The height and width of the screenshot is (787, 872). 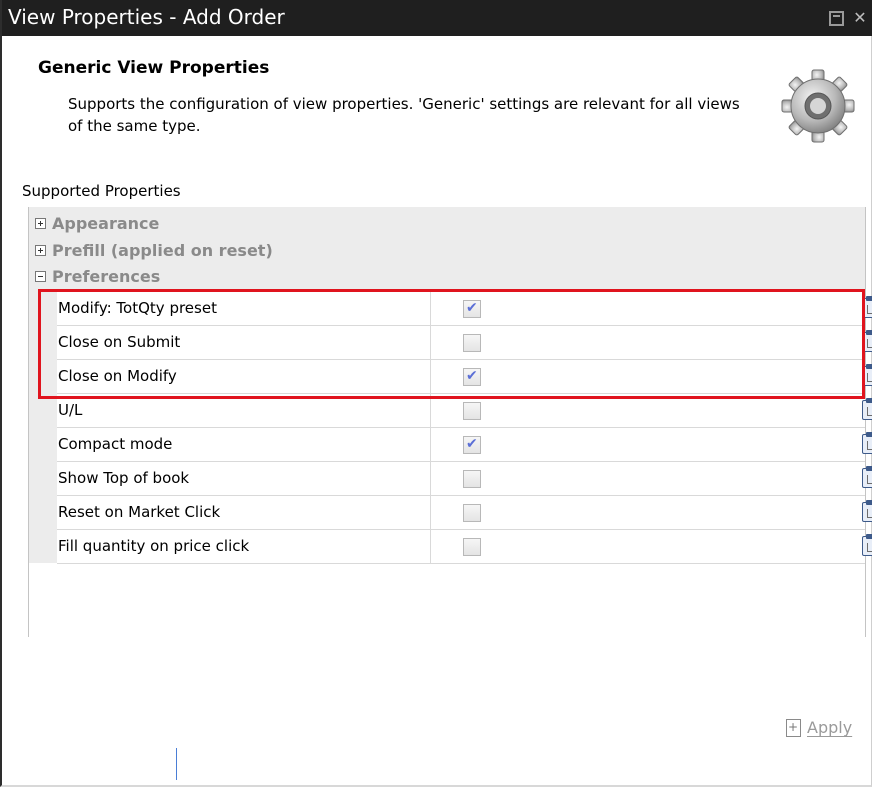 I want to click on apply-label: Apply, so click(x=830, y=727).